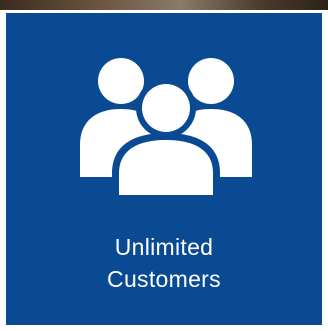  Describe the element at coordinates (164, 279) in the screenshot. I see `caption-line-2: Customers` at that location.